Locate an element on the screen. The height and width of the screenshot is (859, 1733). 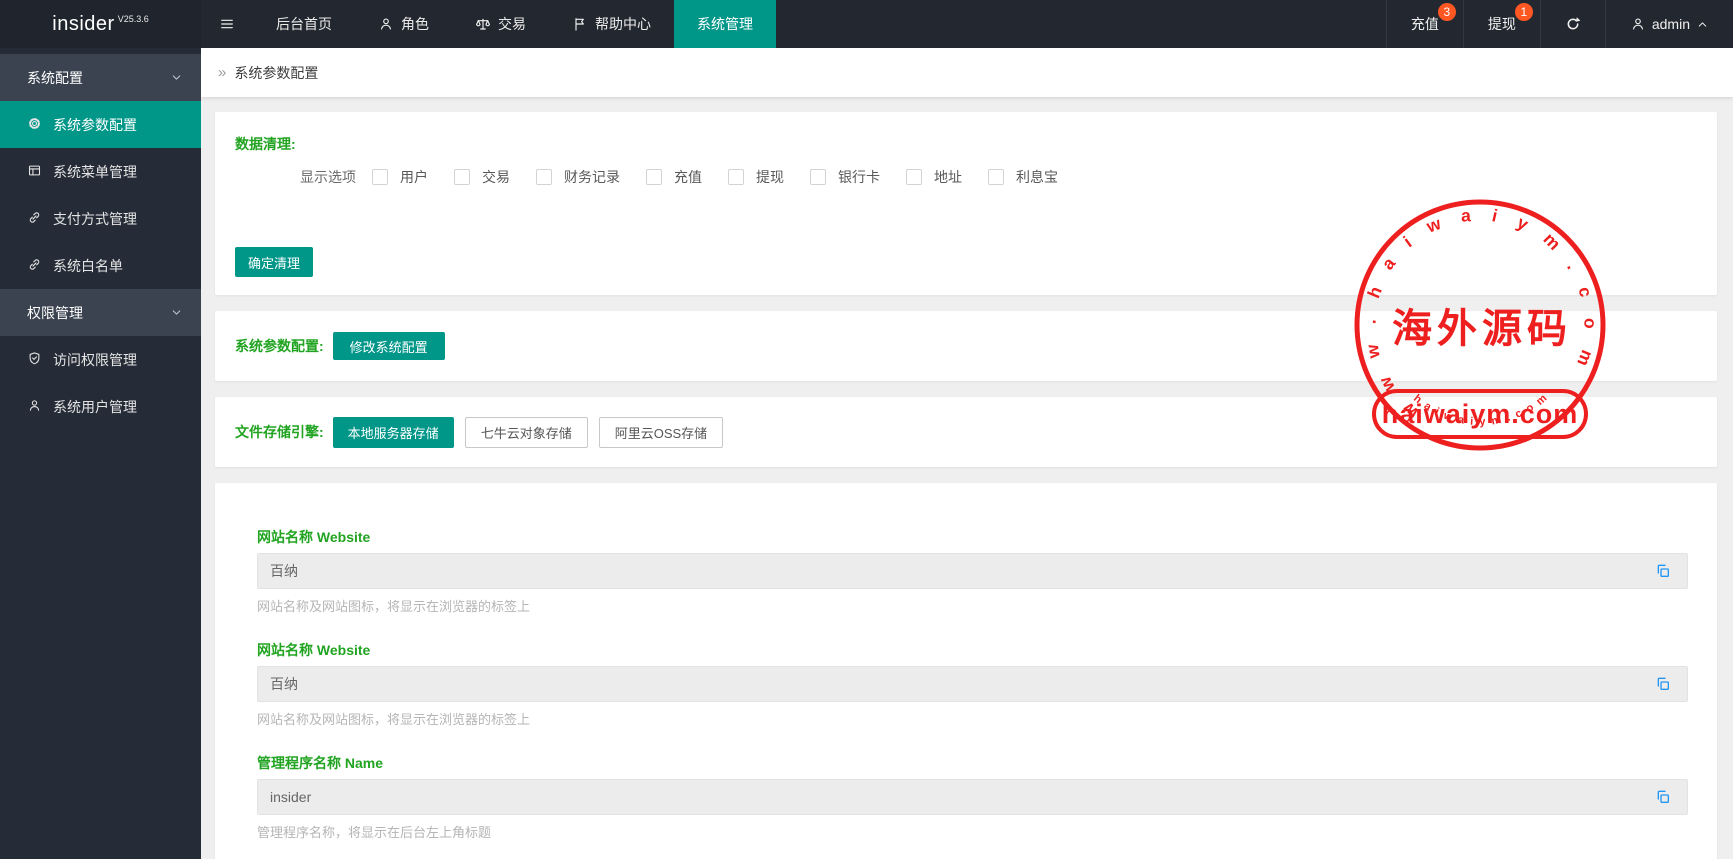
sidebar-group-permissions: 权限管理 is located at coordinates (100, 312).